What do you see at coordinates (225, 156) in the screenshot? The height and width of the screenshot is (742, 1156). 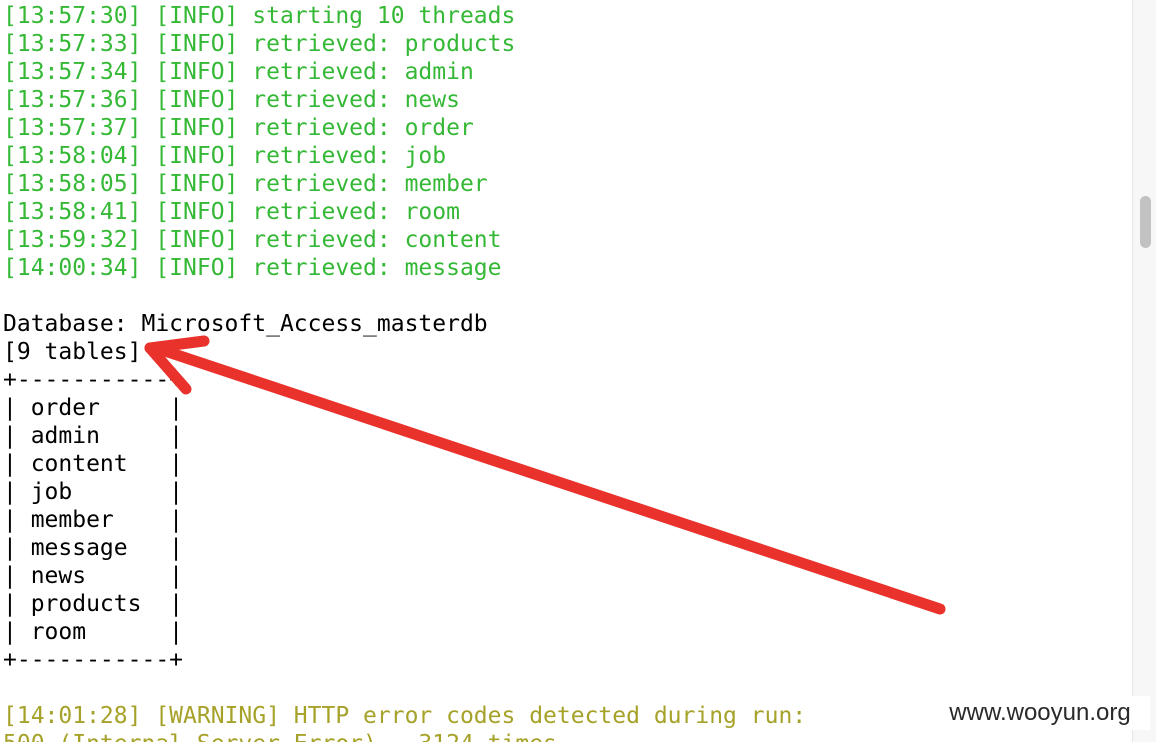 I see `log-line-info: [13:58:04] [INFO] retrieved: job` at bounding box center [225, 156].